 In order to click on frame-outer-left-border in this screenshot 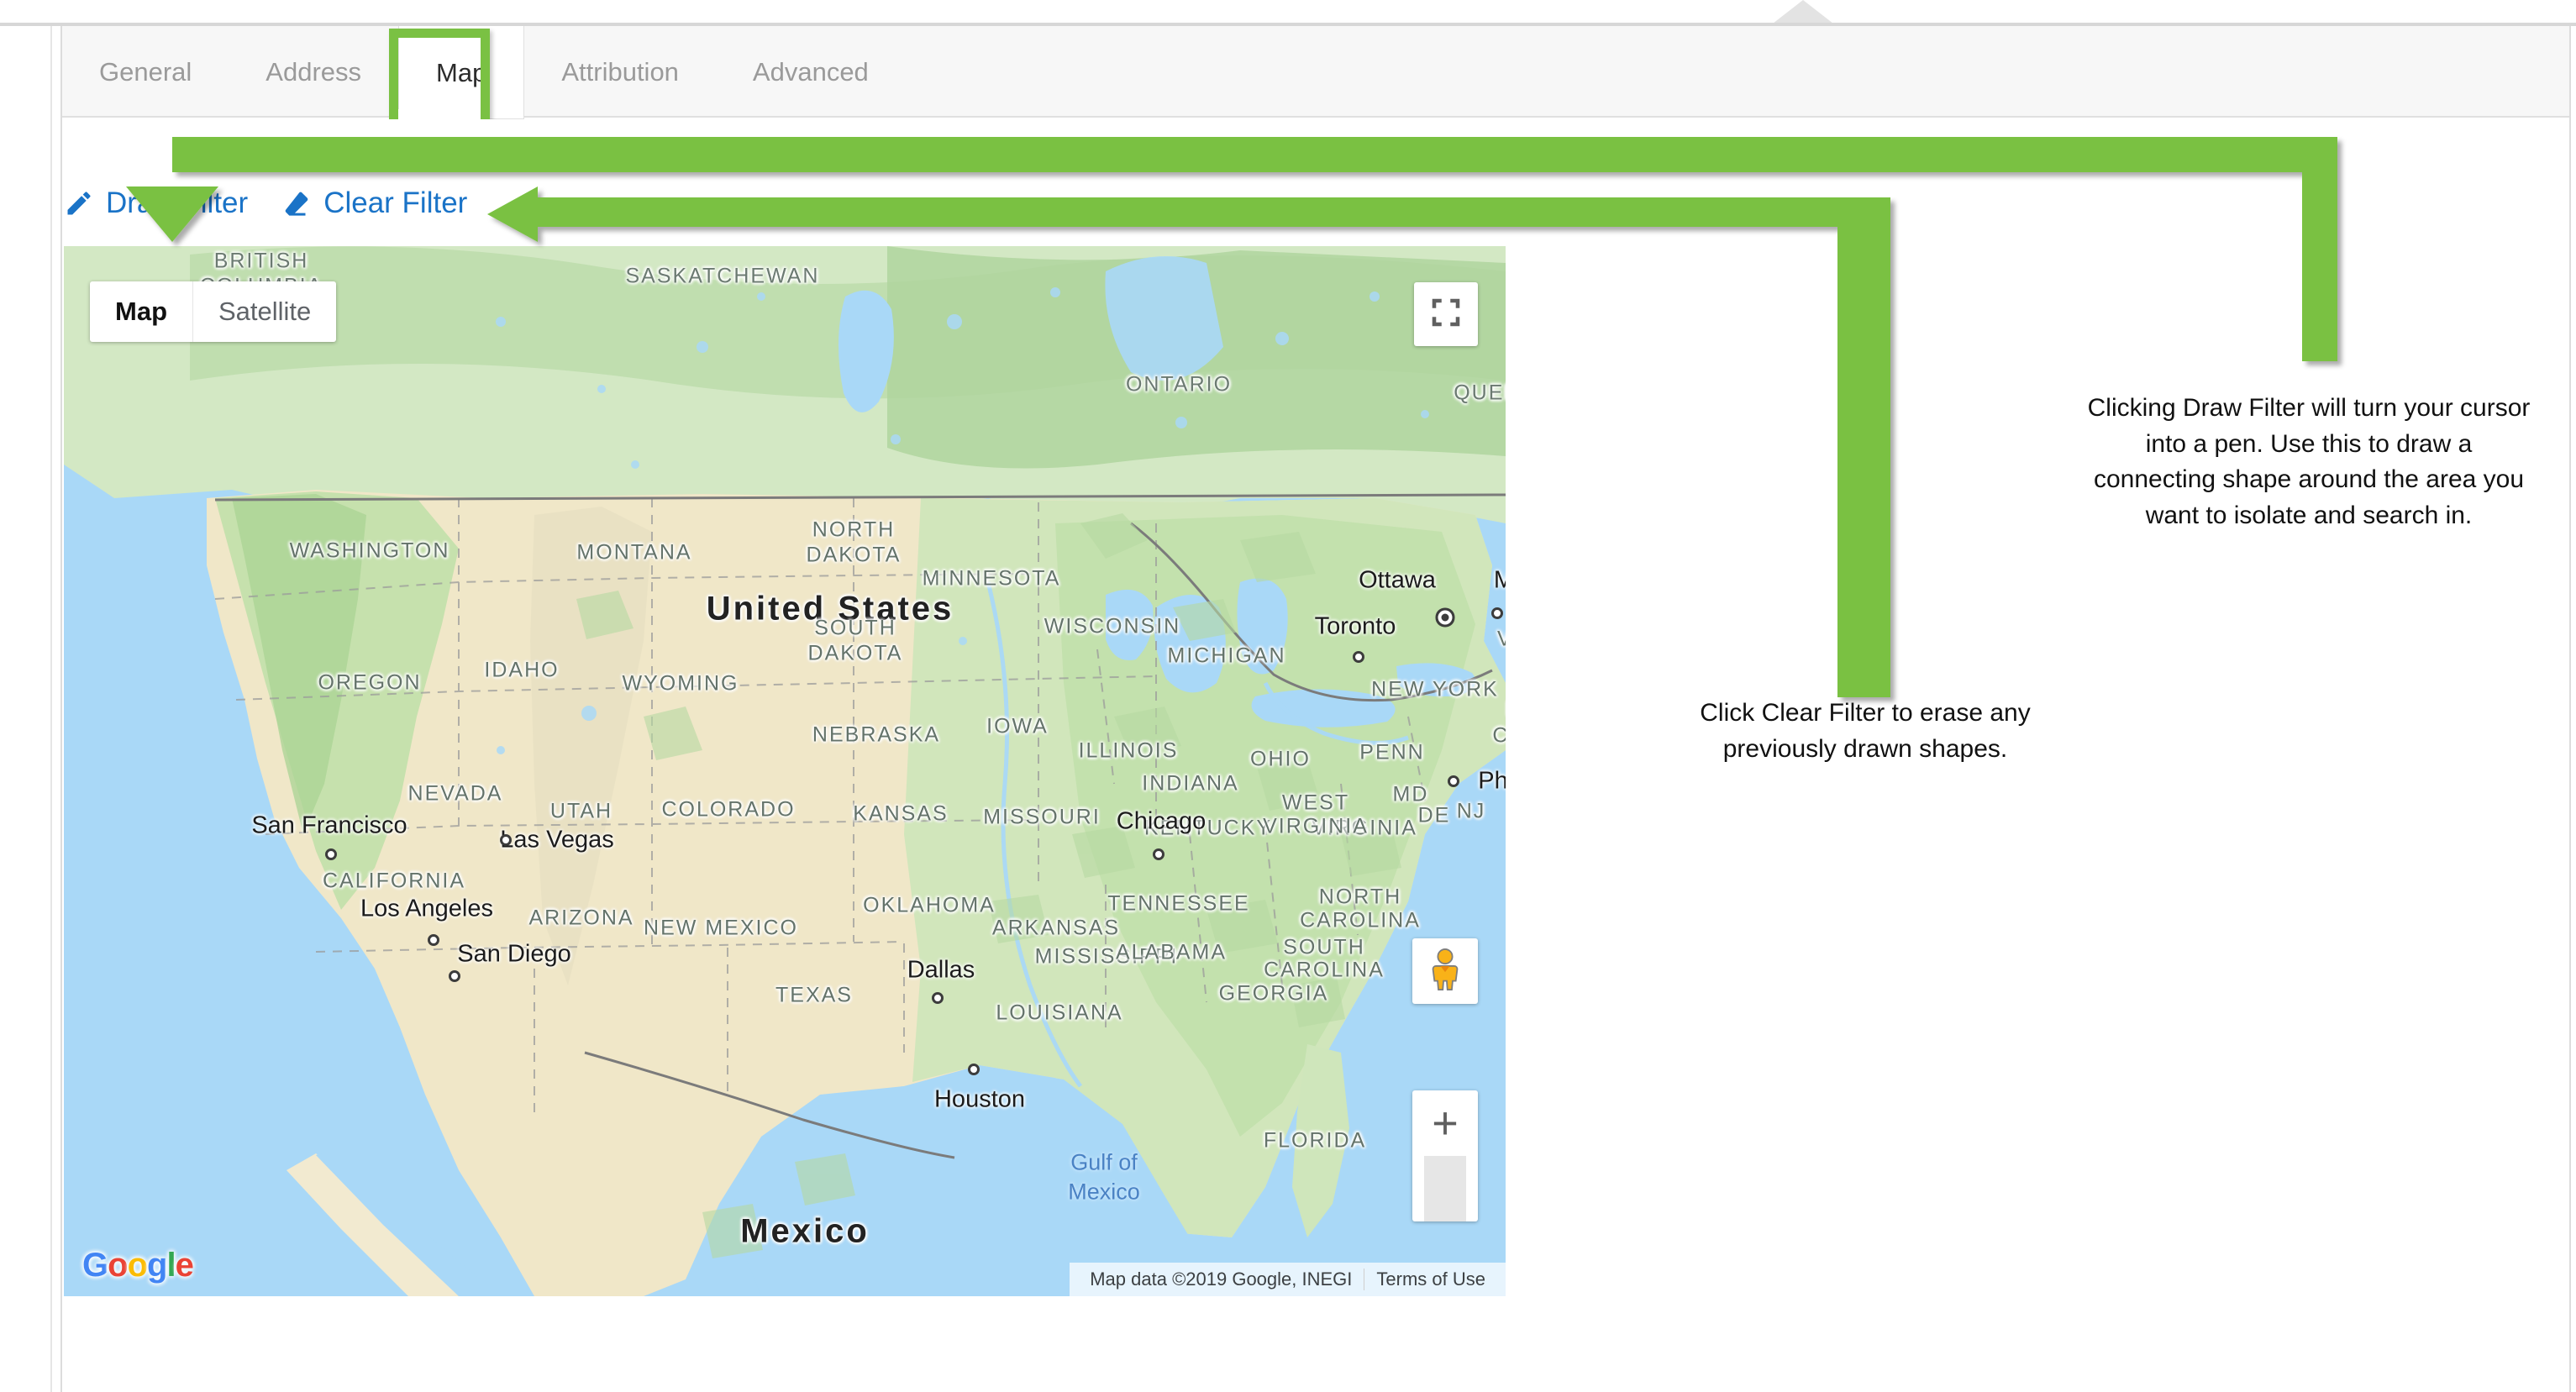, I will do `click(51, 709)`.